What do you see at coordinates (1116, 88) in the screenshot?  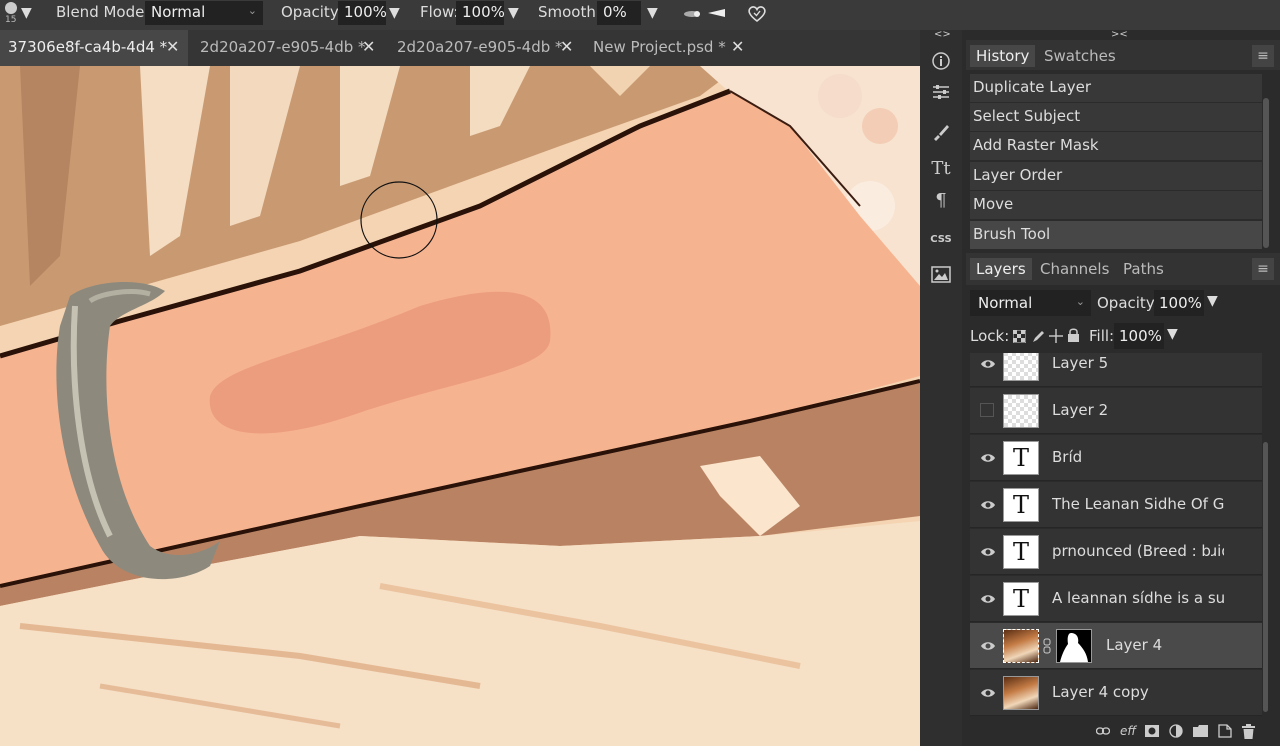 I see `history-item: Duplicate Layer` at bounding box center [1116, 88].